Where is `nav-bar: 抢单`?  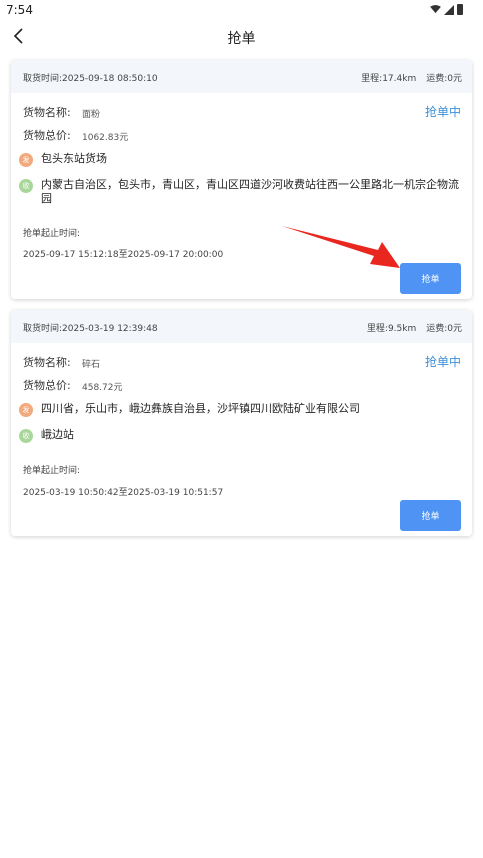
nav-bar: 抢单 is located at coordinates (241, 37).